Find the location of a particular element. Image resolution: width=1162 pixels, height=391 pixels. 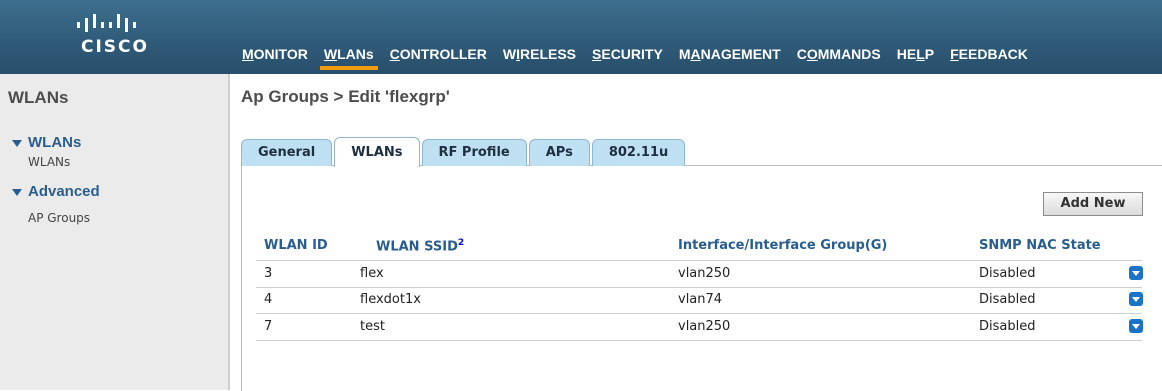

sidebar-group-advanced: Advanced is located at coordinates (56, 191).